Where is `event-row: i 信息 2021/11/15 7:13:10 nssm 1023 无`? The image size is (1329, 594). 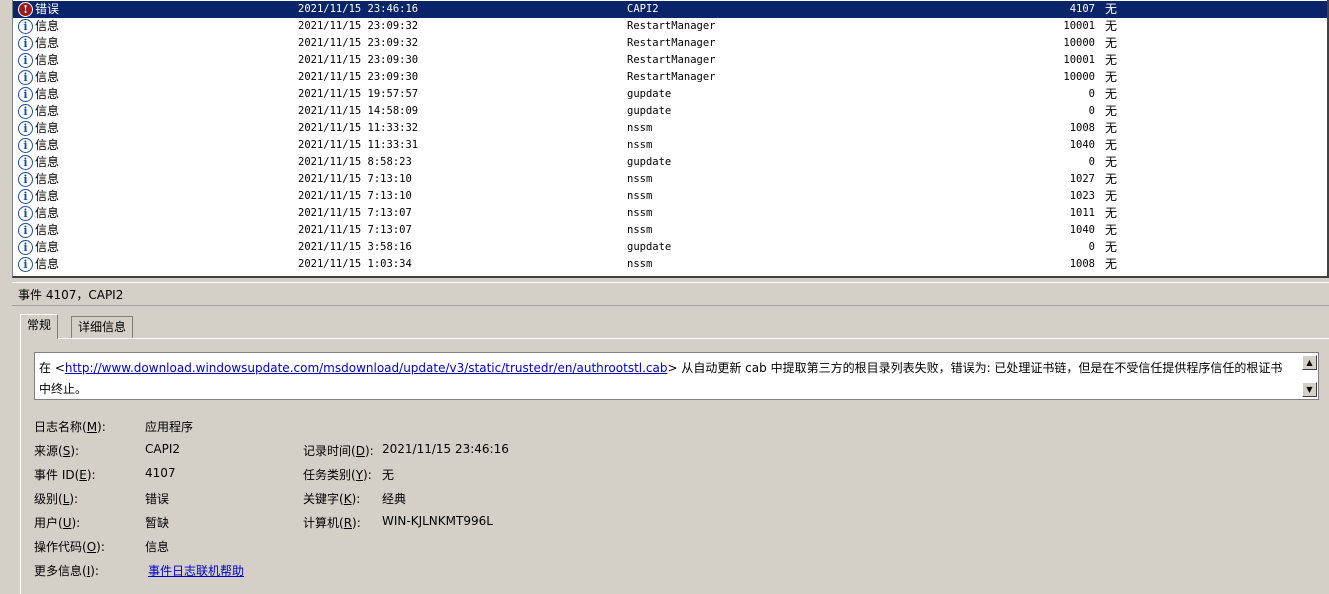
event-row: i 信息 2021/11/15 7:13:10 nssm 1023 无 is located at coordinates (670, 196).